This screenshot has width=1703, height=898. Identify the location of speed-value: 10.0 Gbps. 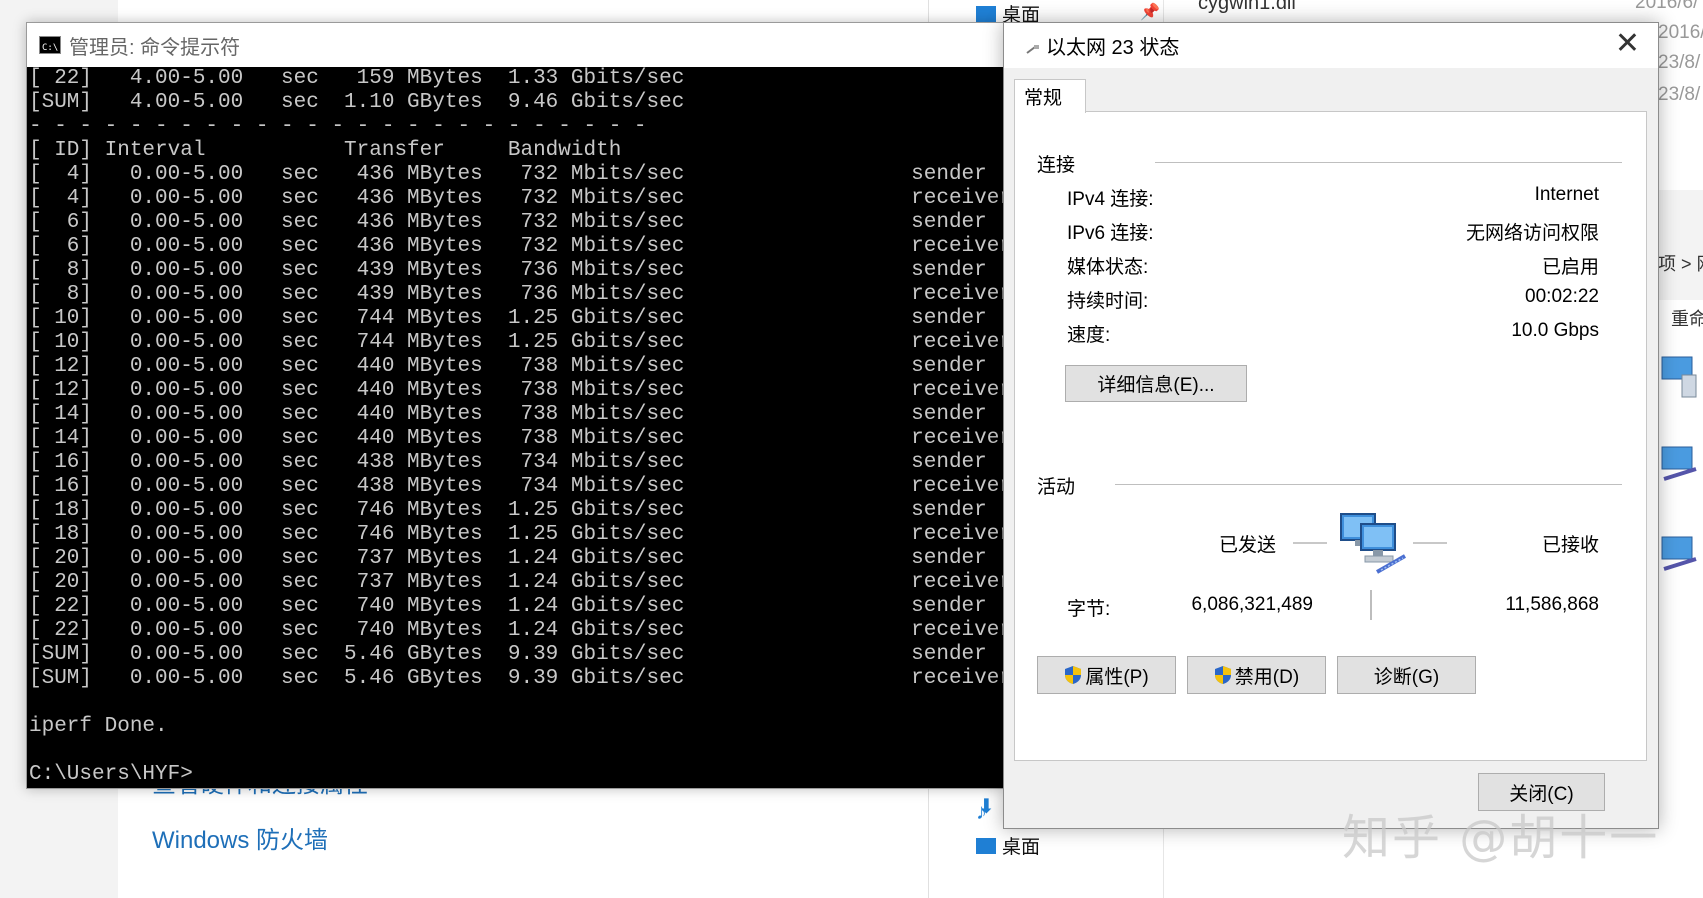
(1555, 330).